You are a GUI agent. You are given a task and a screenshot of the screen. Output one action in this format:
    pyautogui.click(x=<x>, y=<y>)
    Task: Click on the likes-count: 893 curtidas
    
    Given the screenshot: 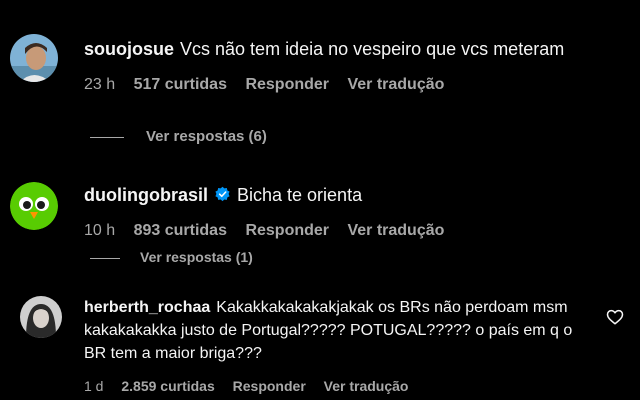 What is the action you would take?
    pyautogui.click(x=180, y=230)
    